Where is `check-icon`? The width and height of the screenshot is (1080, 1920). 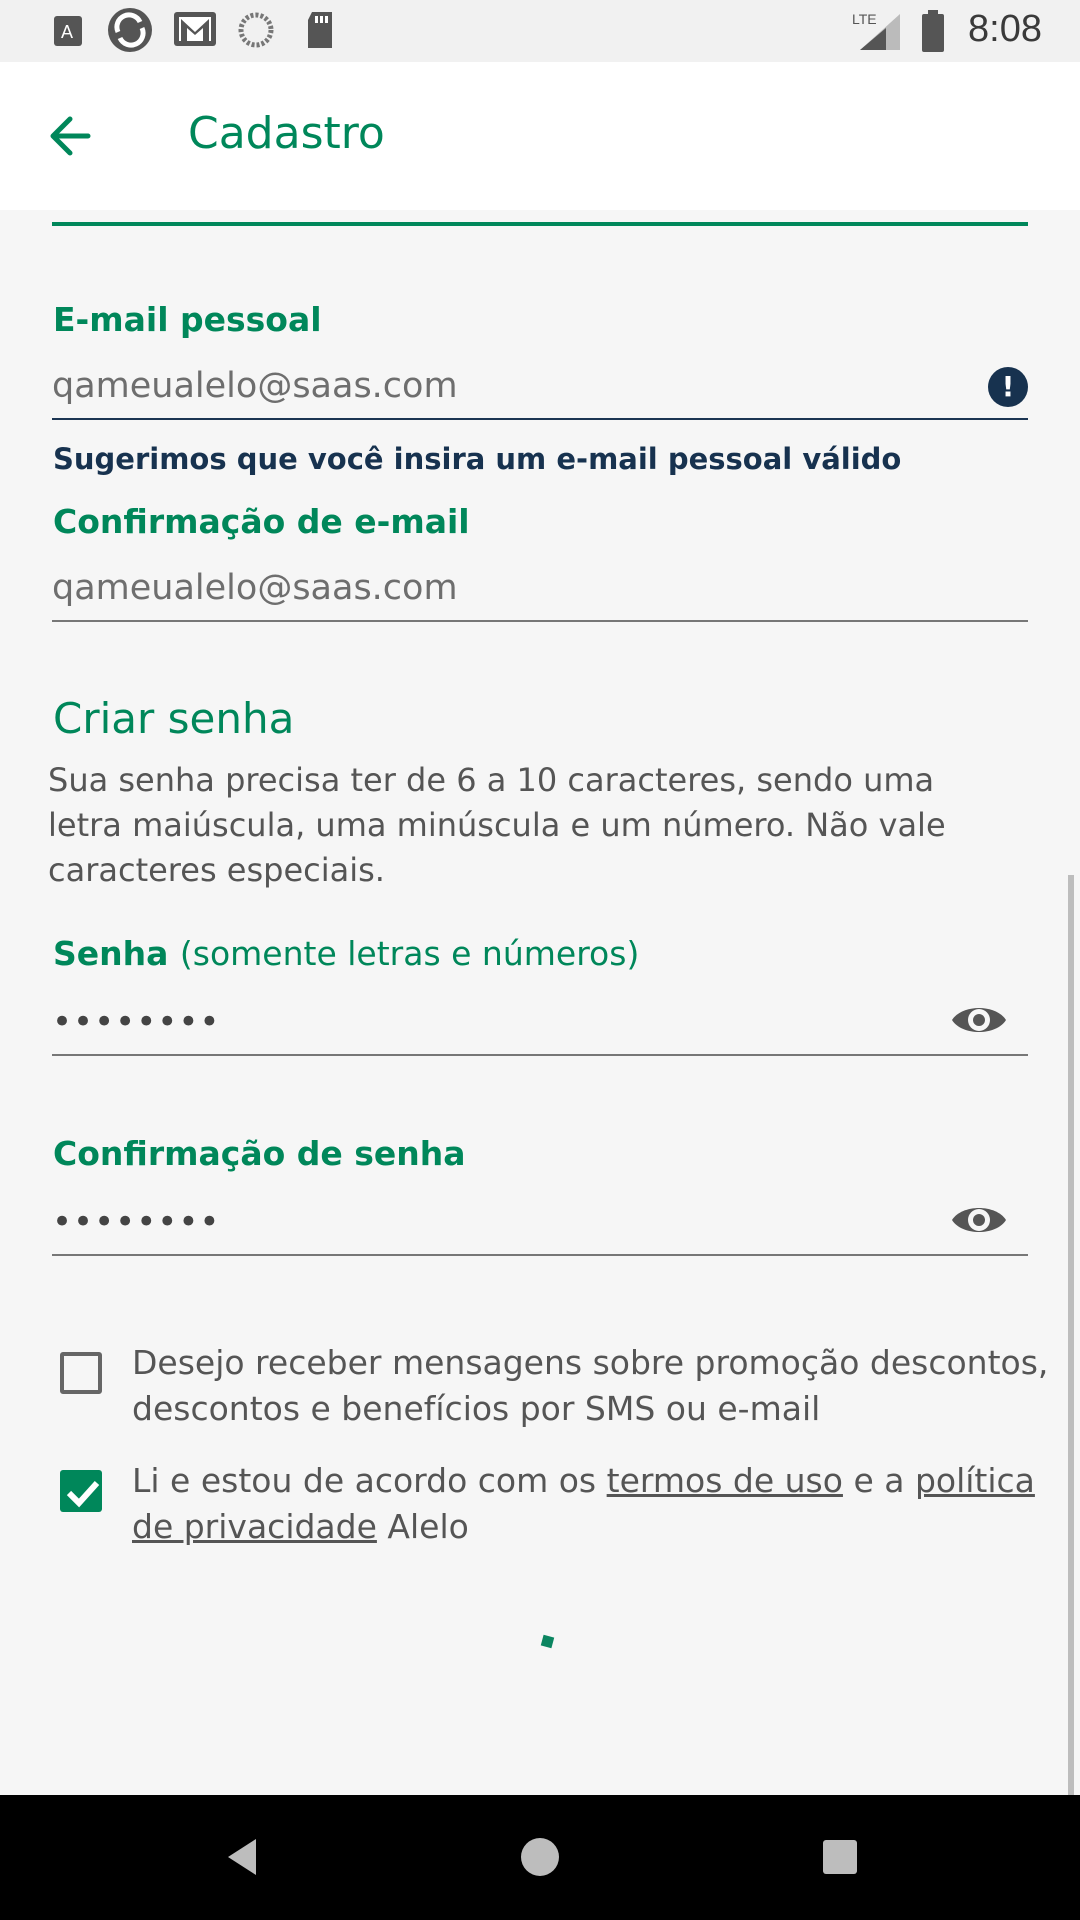
check-icon is located at coordinates (83, 1494).